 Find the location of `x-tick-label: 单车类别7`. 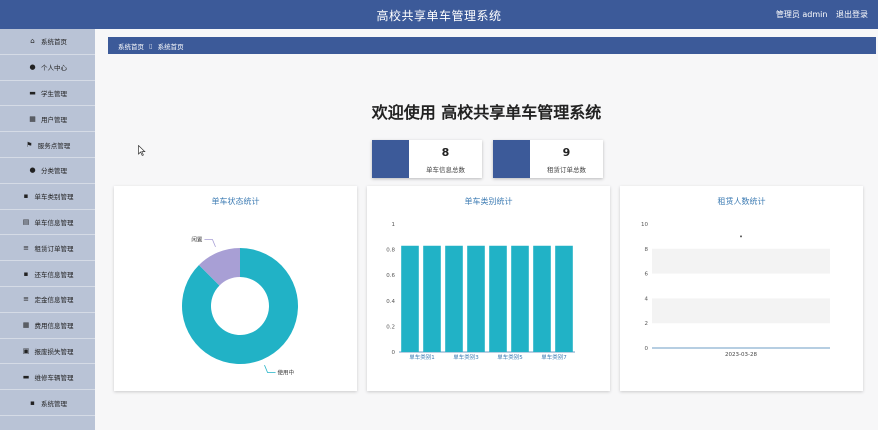

x-tick-label: 单车类别7 is located at coordinates (554, 357).